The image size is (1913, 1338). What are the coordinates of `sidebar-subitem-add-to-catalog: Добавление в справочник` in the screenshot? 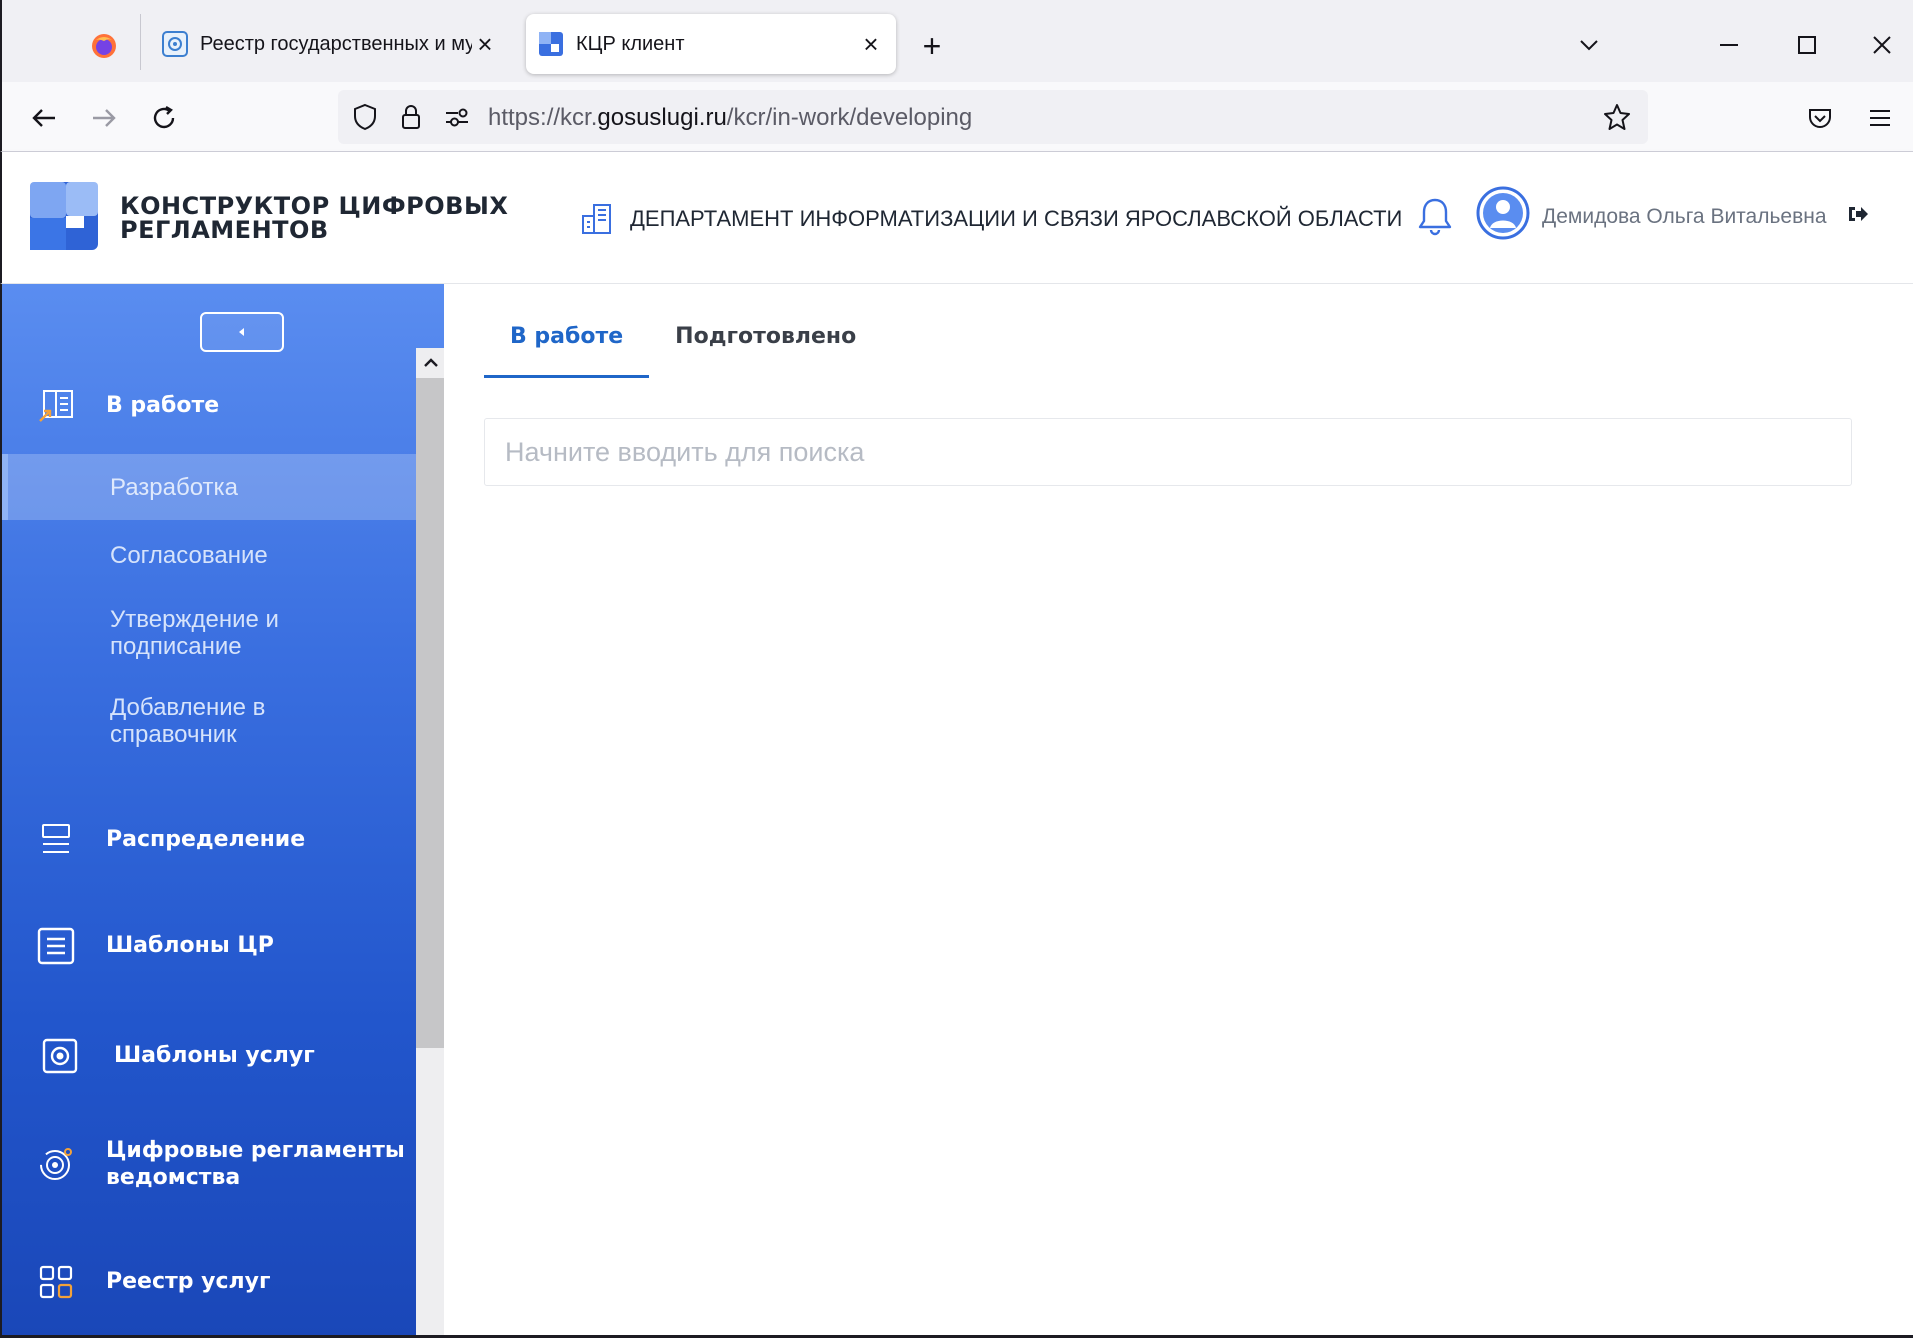 It's located at (209, 711).